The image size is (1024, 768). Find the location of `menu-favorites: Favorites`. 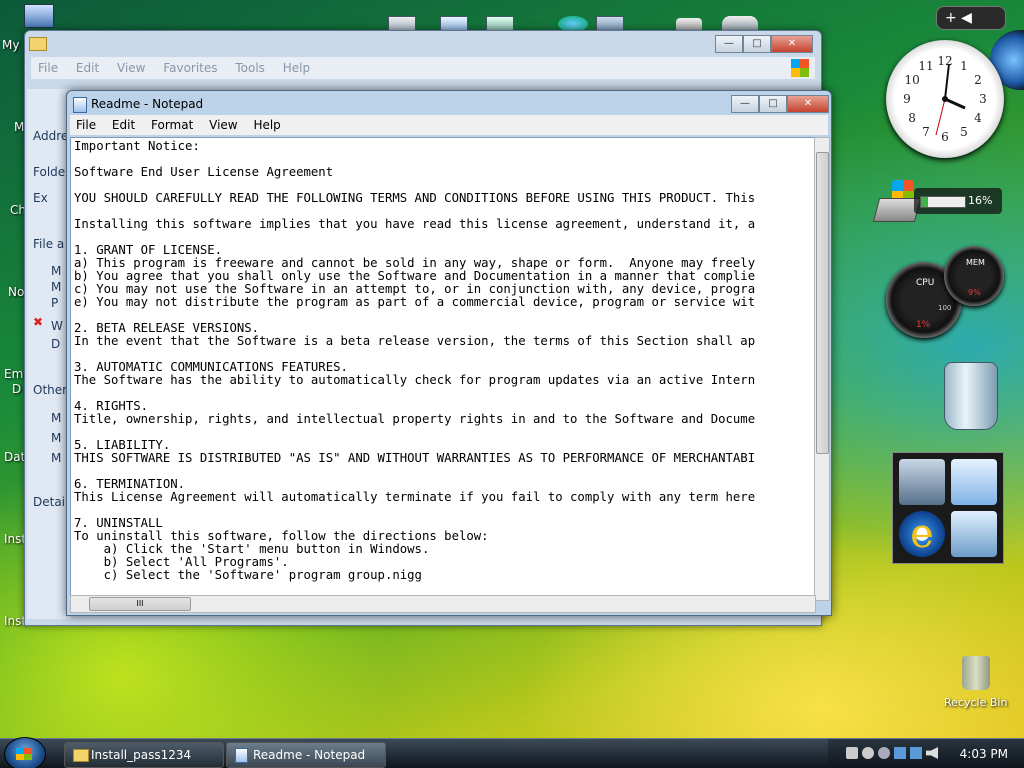

menu-favorites: Favorites is located at coordinates (190, 68).